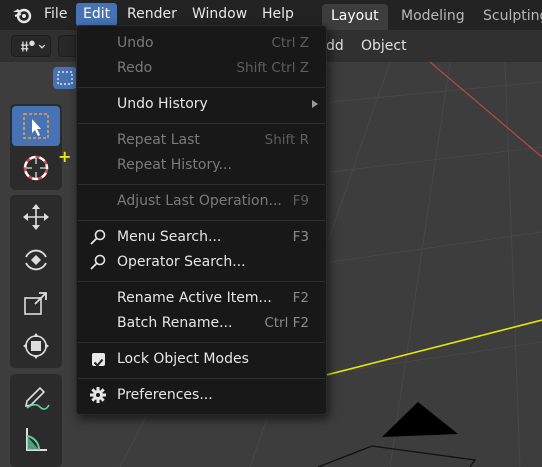 The height and width of the screenshot is (467, 542). I want to click on menu-window: Window, so click(219, 14).